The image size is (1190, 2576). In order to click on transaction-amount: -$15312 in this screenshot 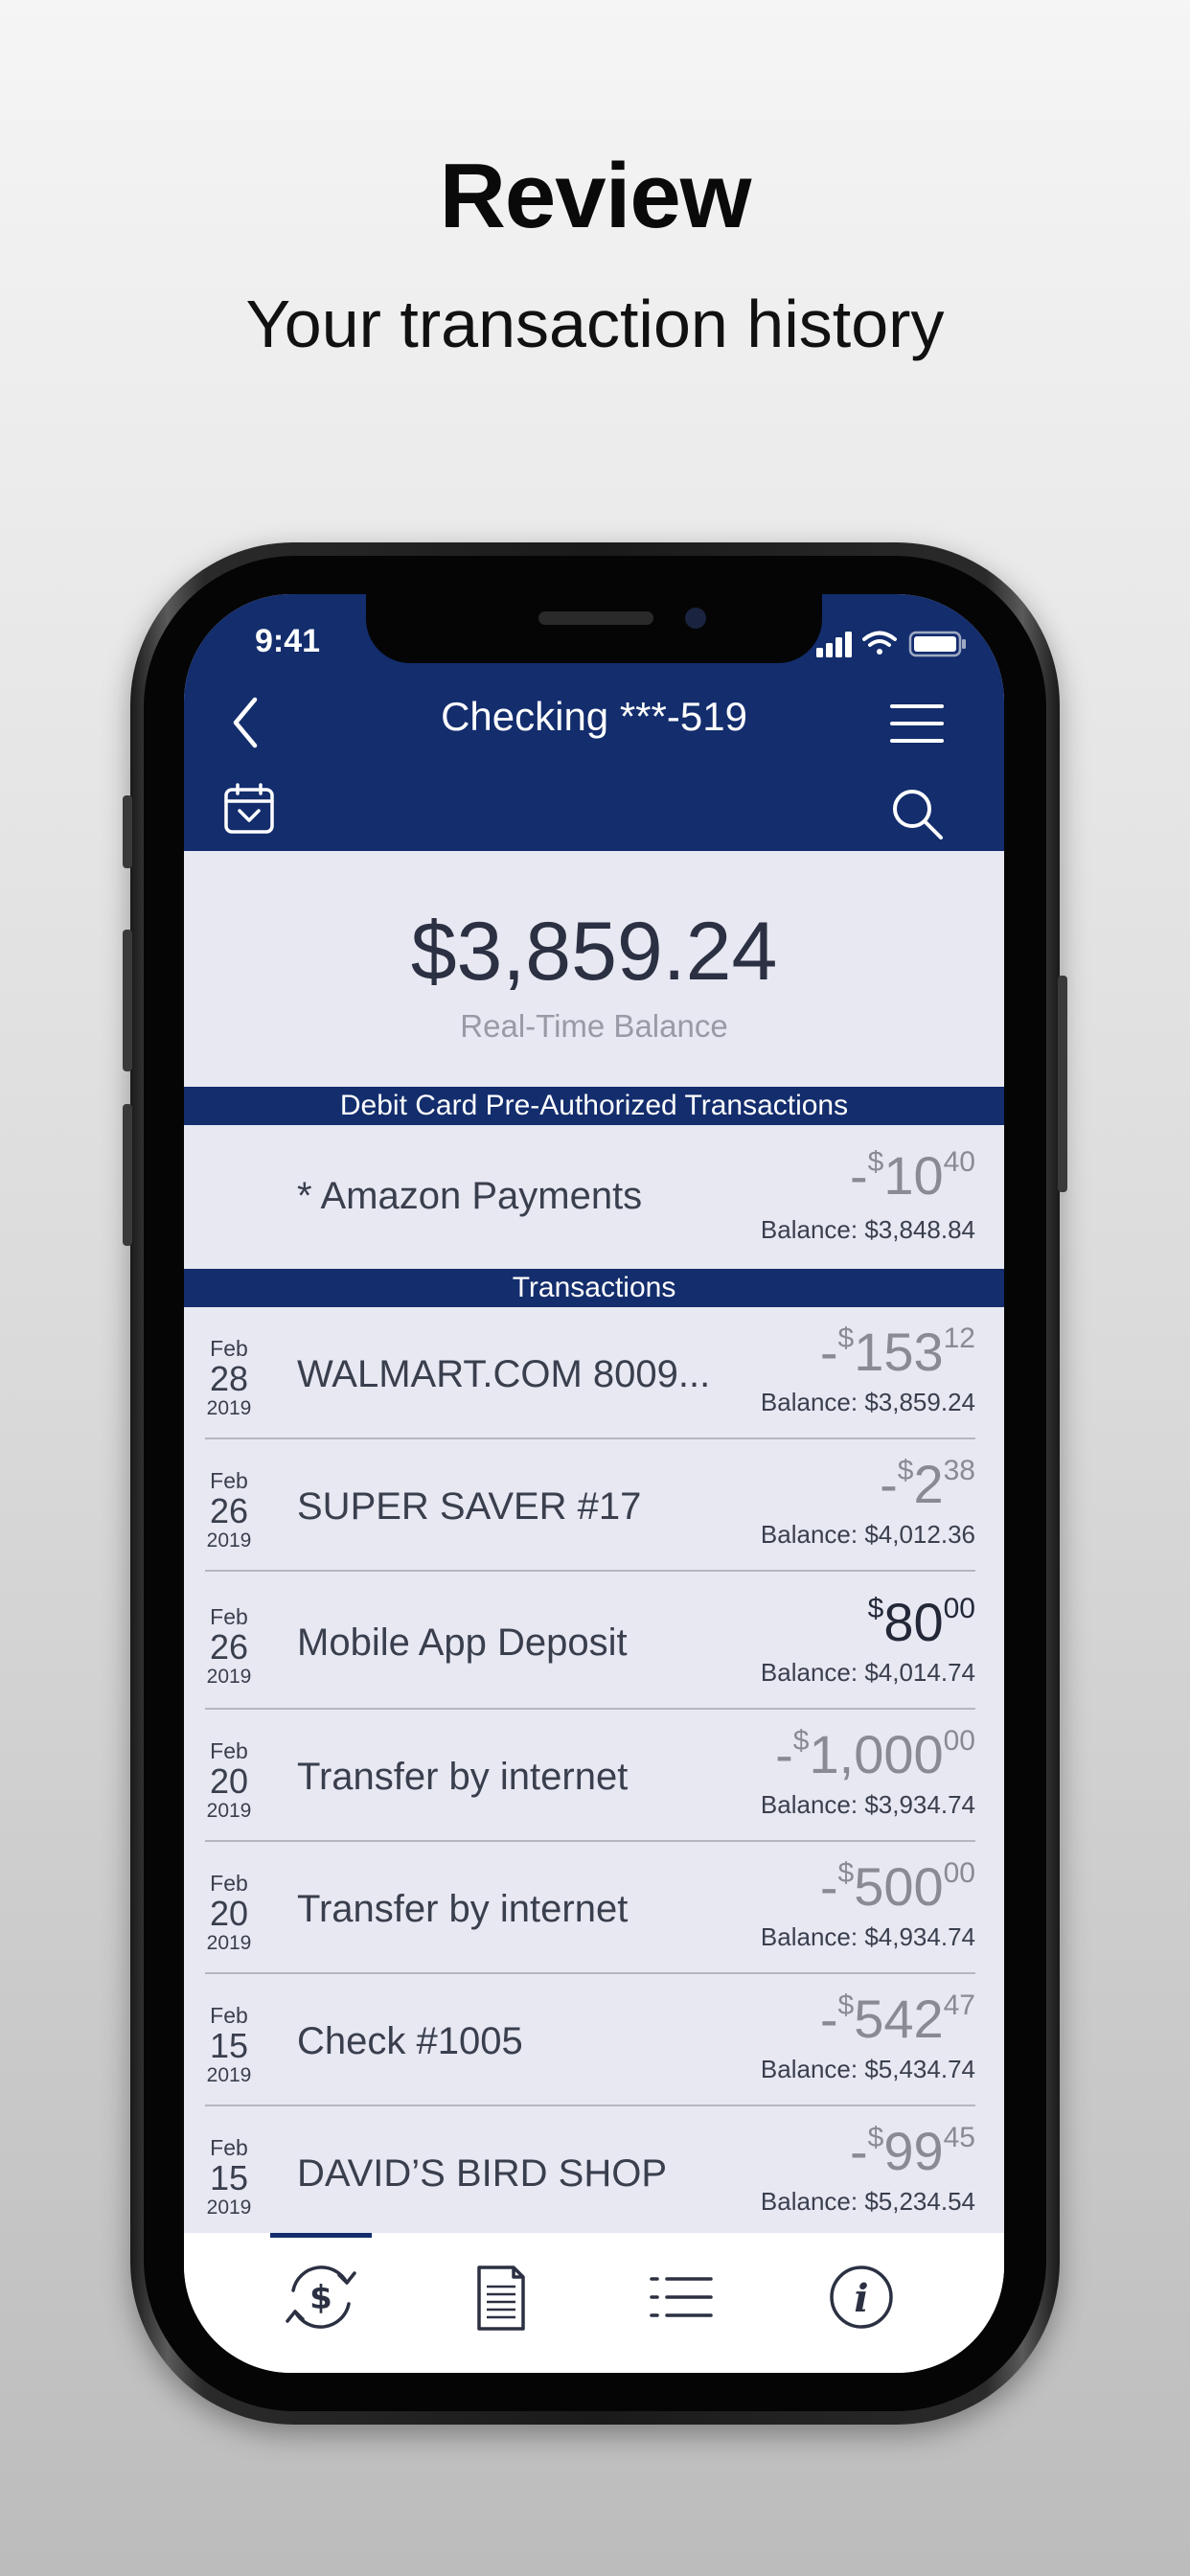, I will do `click(898, 1352)`.